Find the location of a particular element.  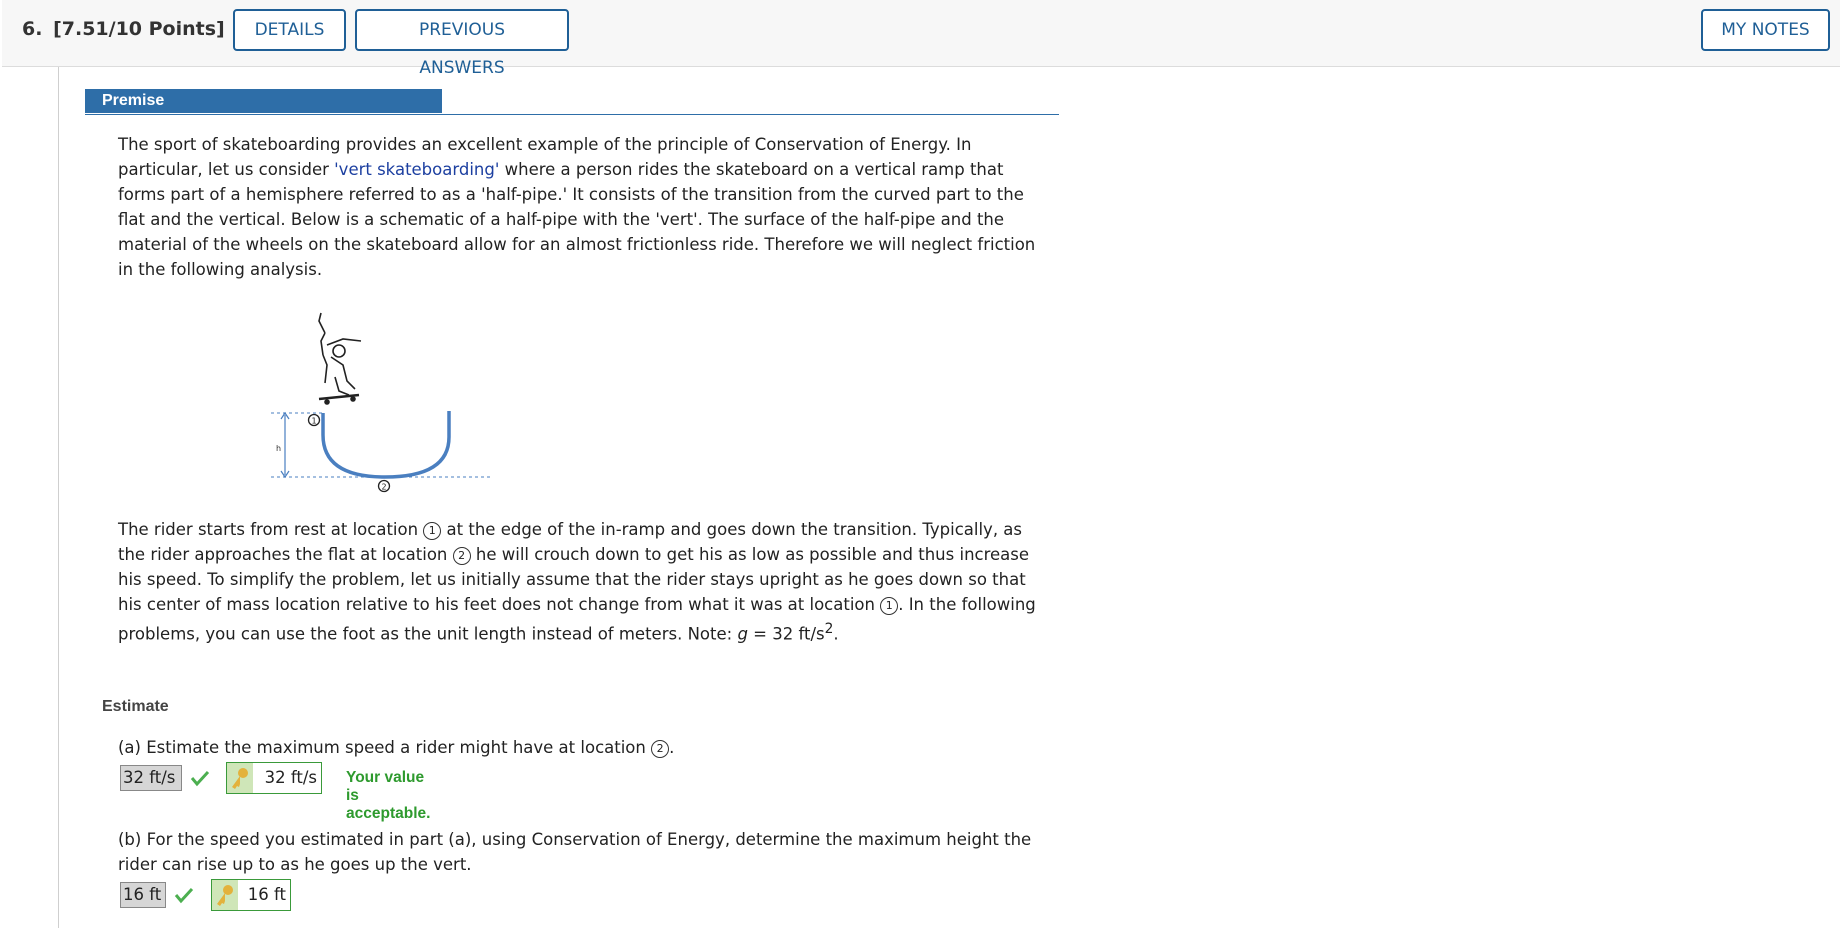

half-pipe-curve is located at coordinates (386, 445).